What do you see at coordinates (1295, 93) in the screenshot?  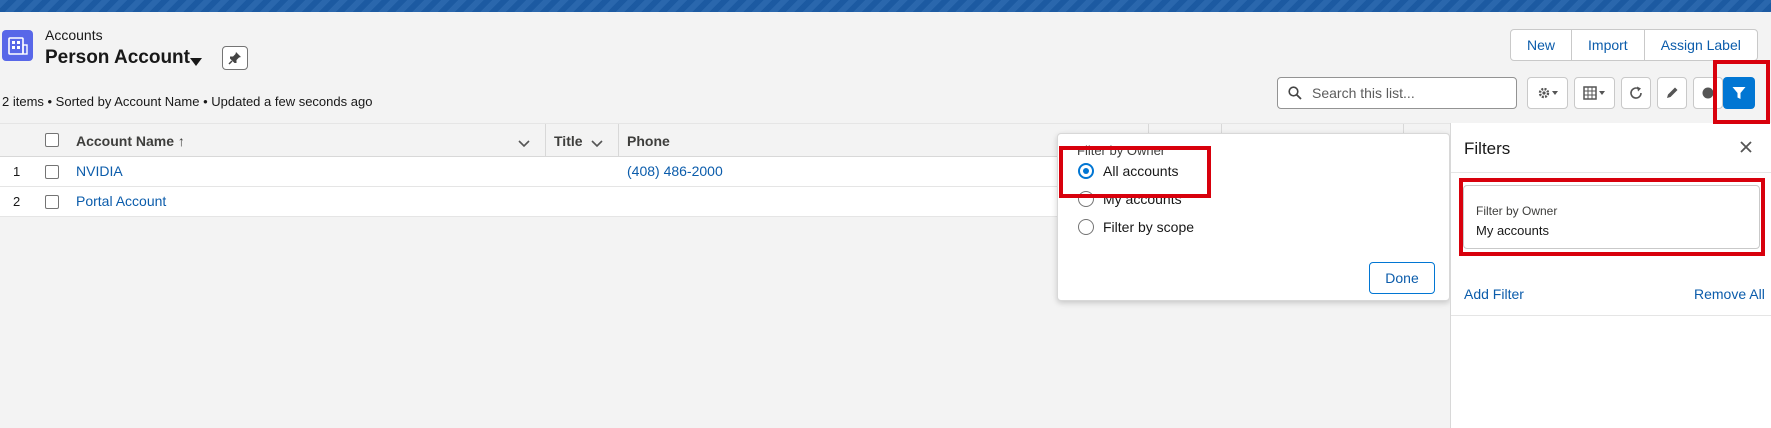 I see `search-icon` at bounding box center [1295, 93].